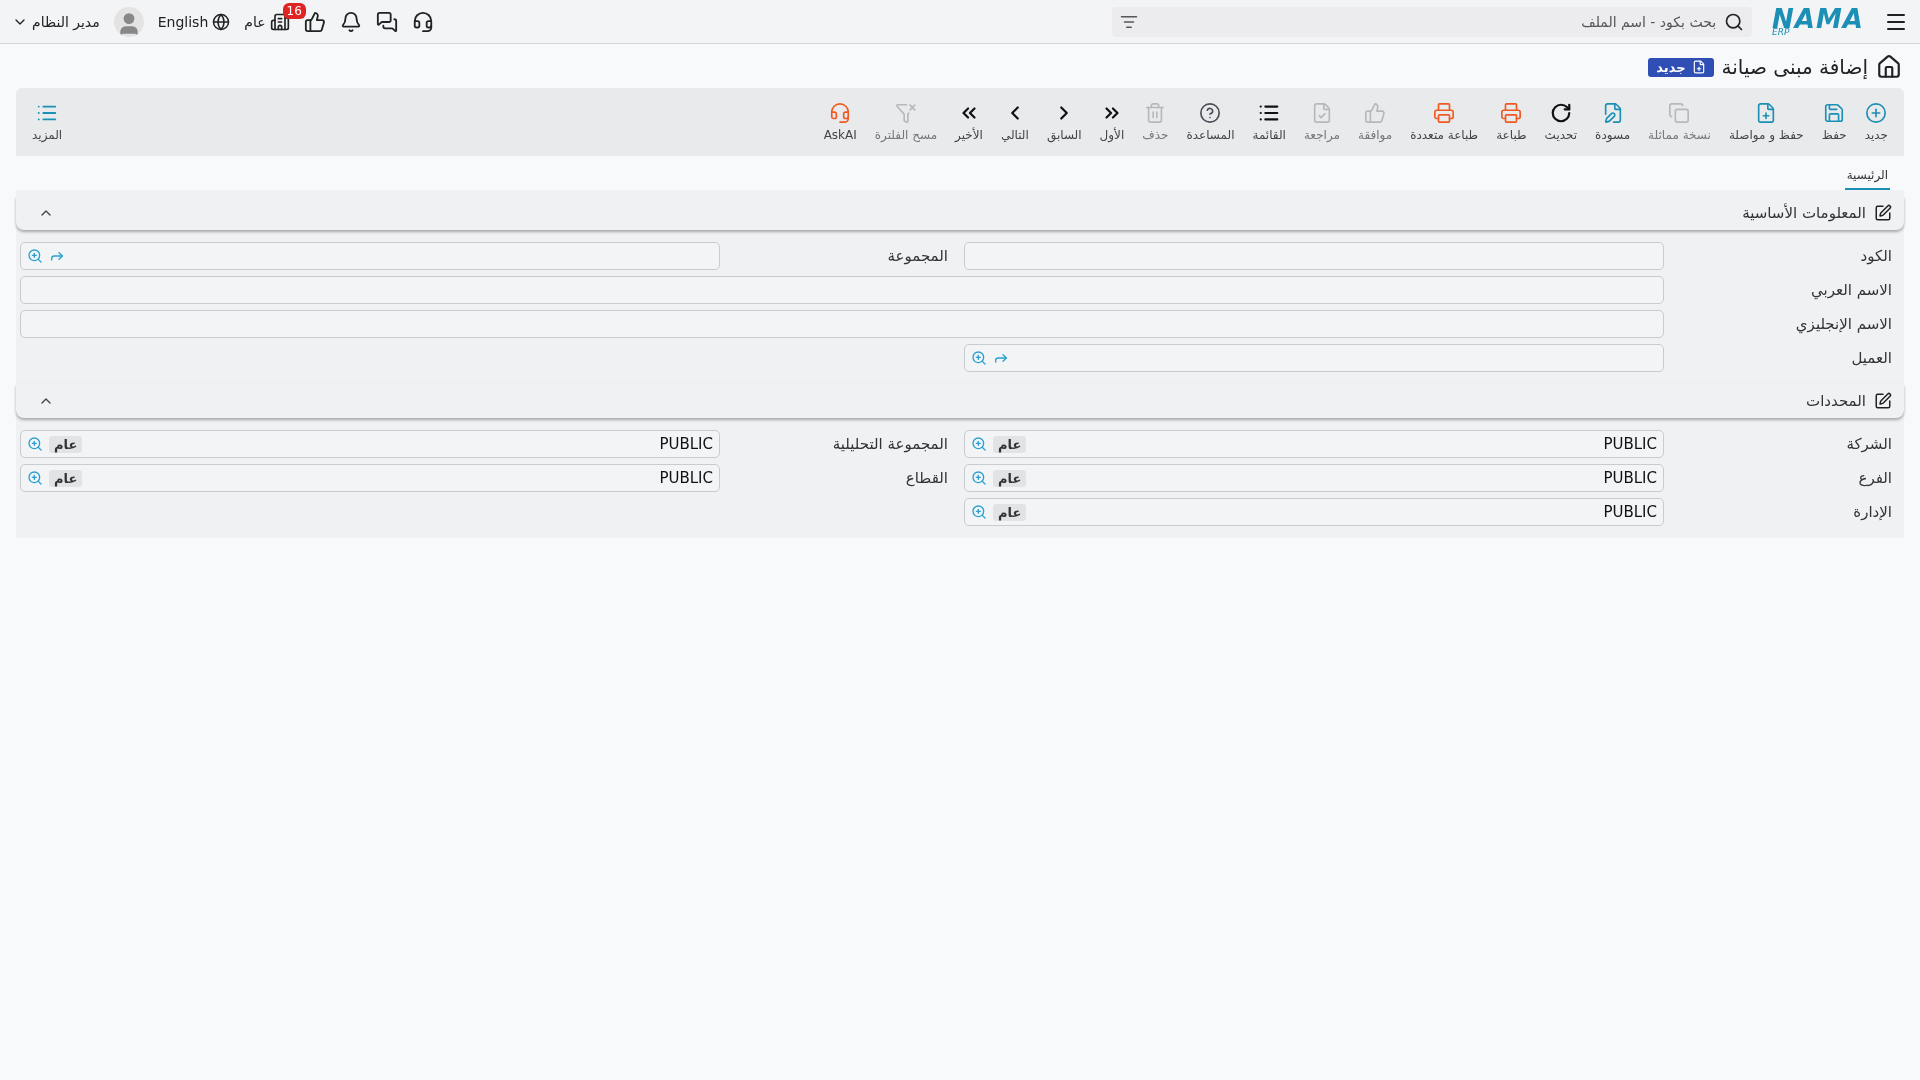  I want to click on toolbar-button: جديد, so click(1876, 122).